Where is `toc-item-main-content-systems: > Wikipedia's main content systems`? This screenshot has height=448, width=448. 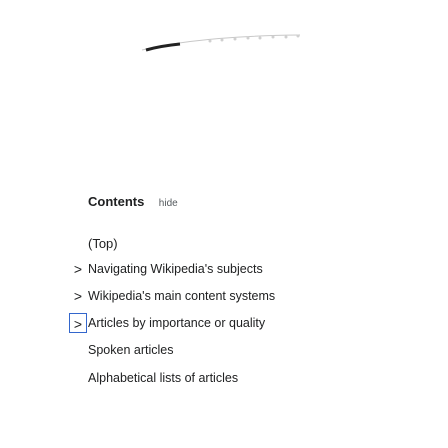
toc-item-main-content-systems: > Wikipedia's main content systems is located at coordinates (234, 297).